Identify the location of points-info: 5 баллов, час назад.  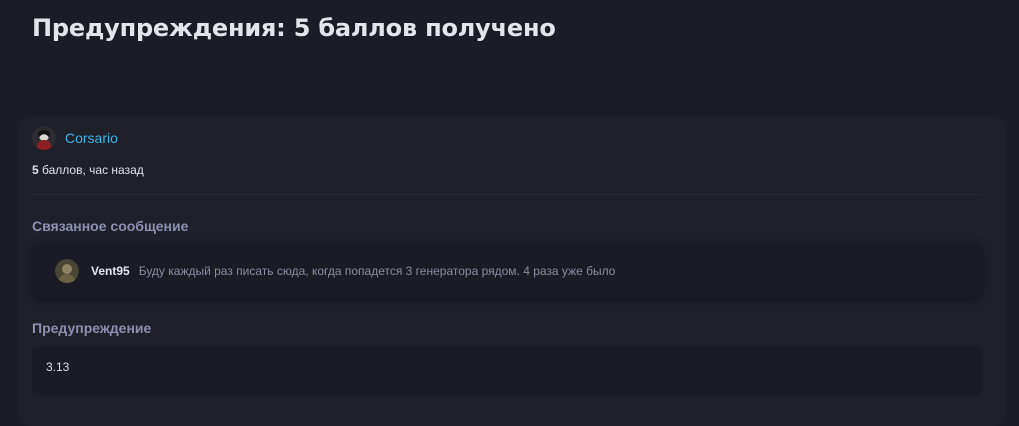
(88, 170).